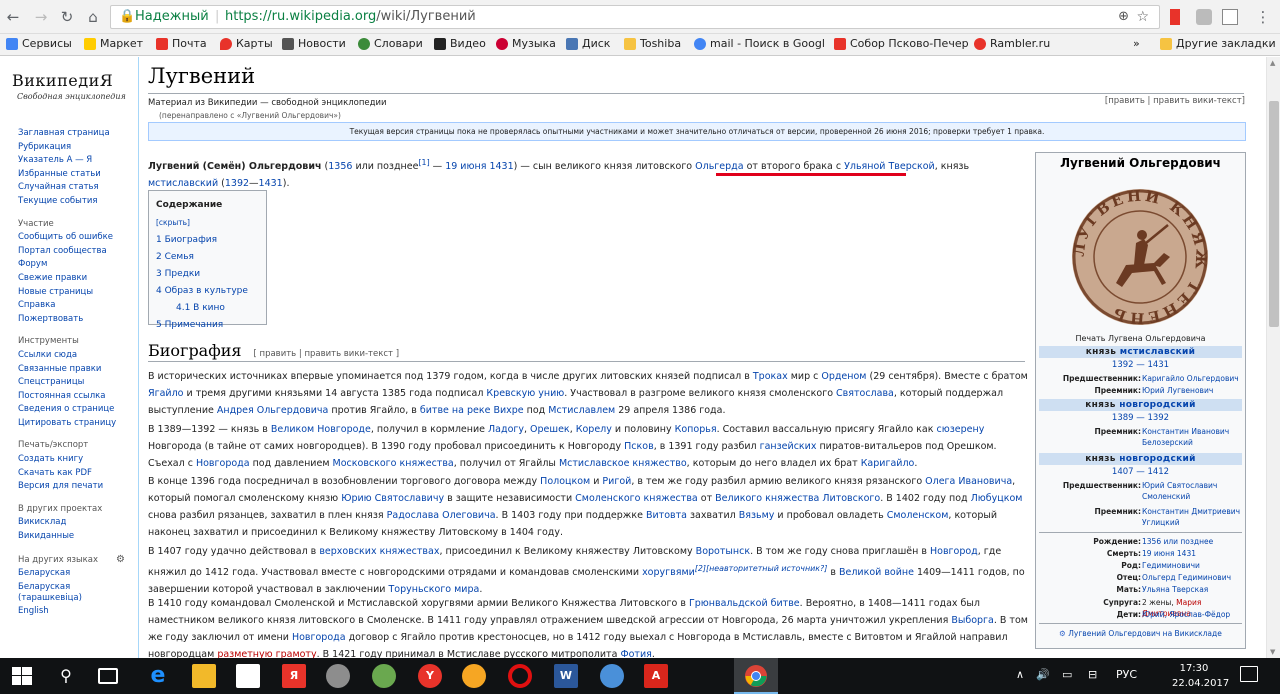 The width and height of the screenshot is (1280, 694). What do you see at coordinates (207, 274) in the screenshot?
I see `toc-item-ancestors: 3 Предки` at bounding box center [207, 274].